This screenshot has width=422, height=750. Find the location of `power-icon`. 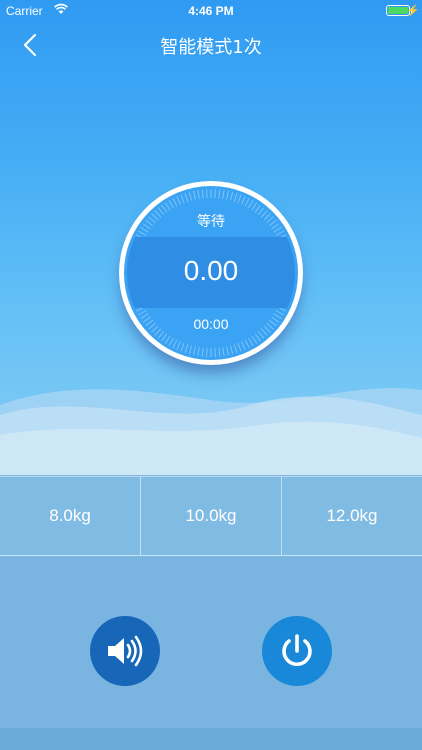

power-icon is located at coordinates (297, 650).